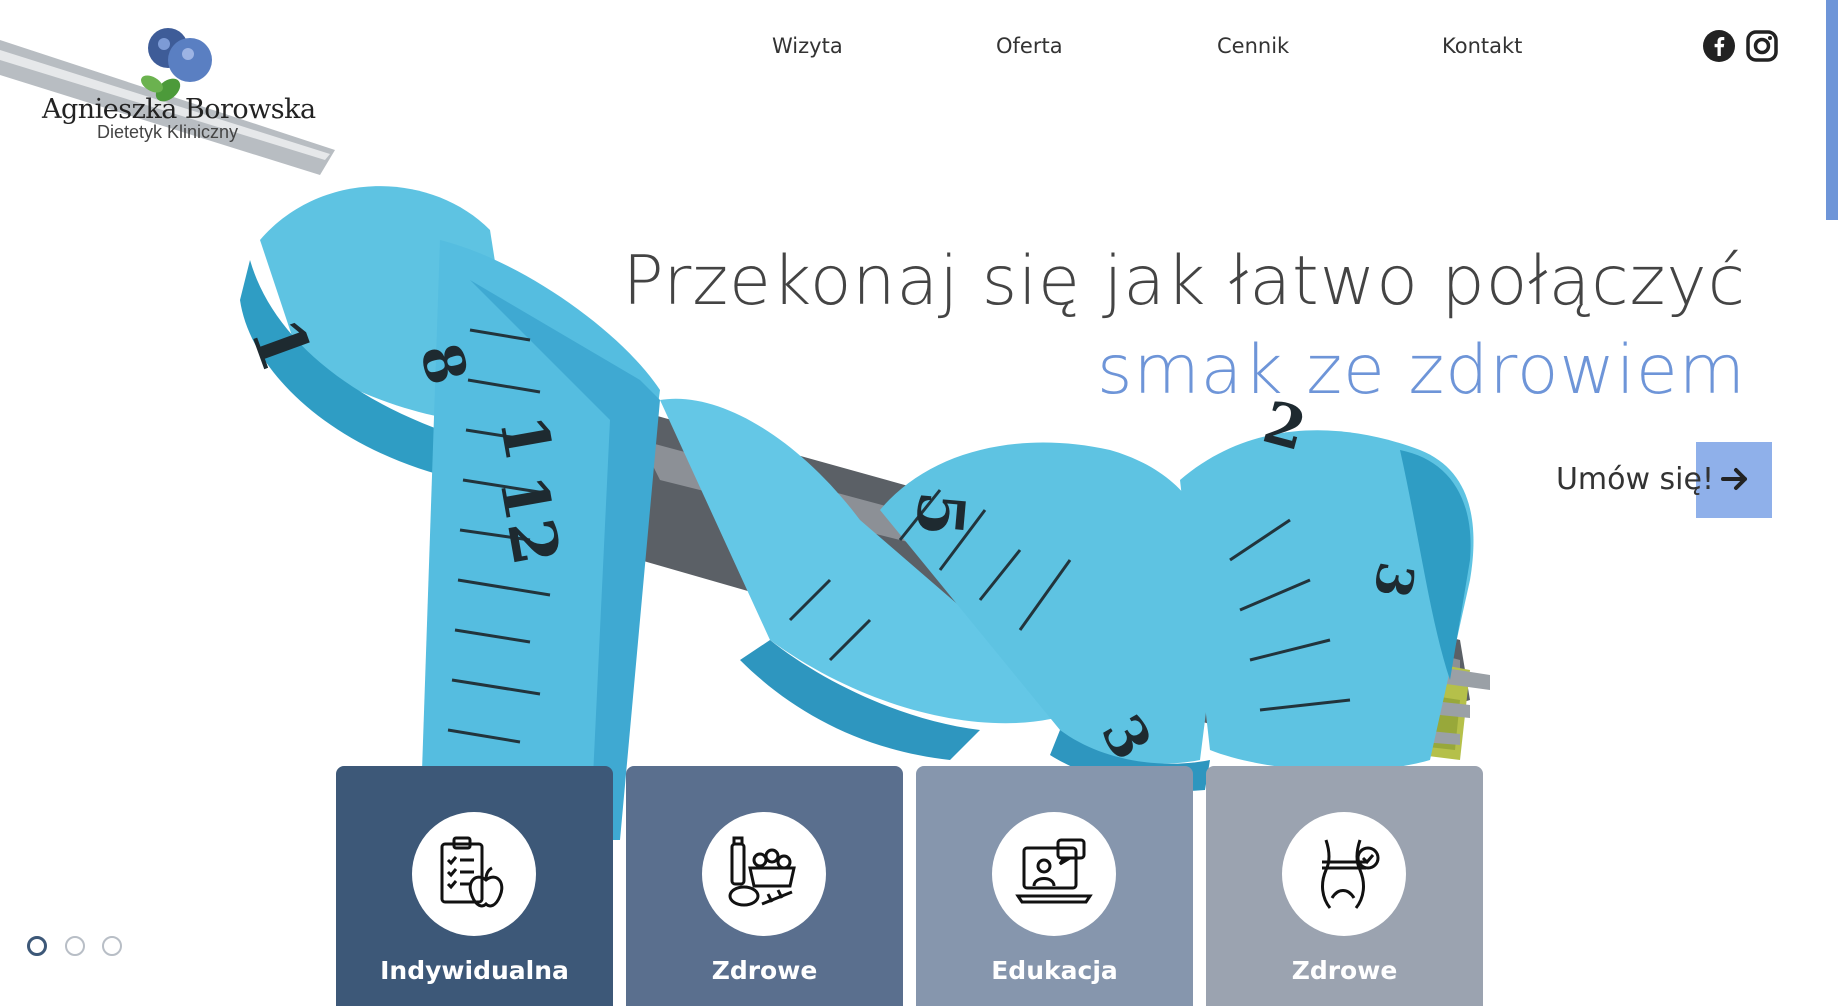 Image resolution: width=1838 pixels, height=1006 pixels. I want to click on nav-item-oferta: Oferta, so click(1029, 46).